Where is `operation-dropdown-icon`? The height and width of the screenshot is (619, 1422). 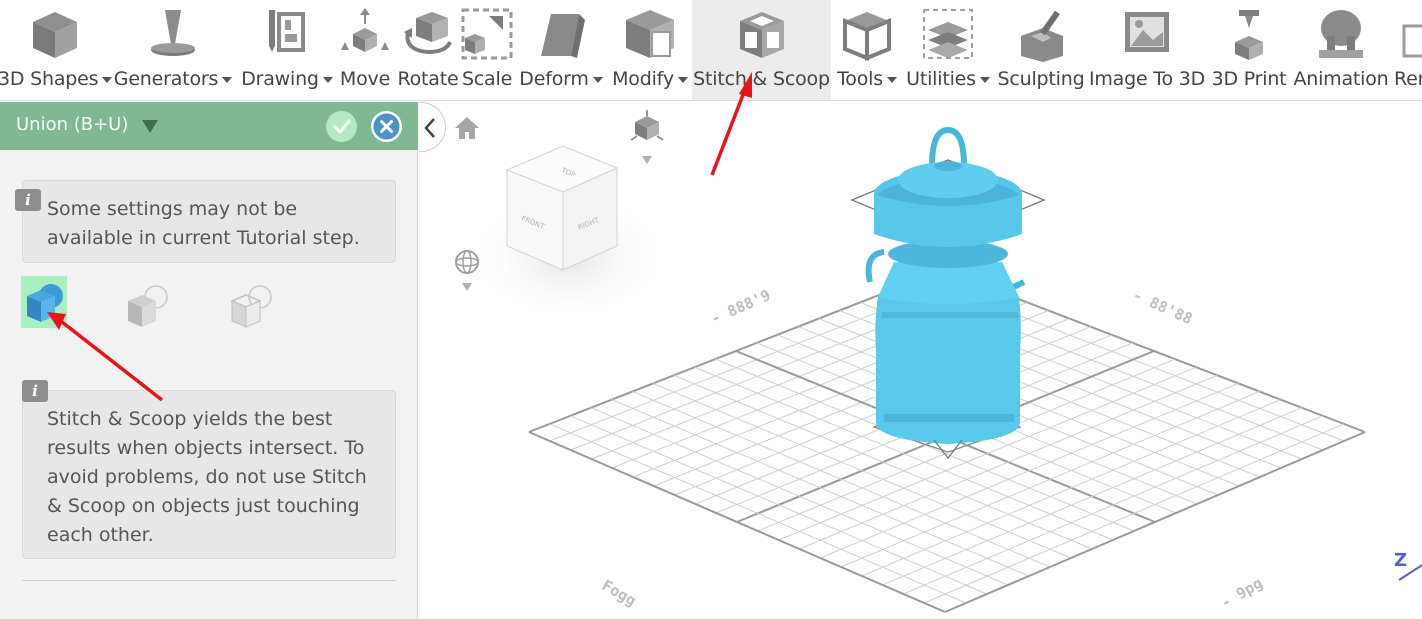 operation-dropdown-icon is located at coordinates (150, 126).